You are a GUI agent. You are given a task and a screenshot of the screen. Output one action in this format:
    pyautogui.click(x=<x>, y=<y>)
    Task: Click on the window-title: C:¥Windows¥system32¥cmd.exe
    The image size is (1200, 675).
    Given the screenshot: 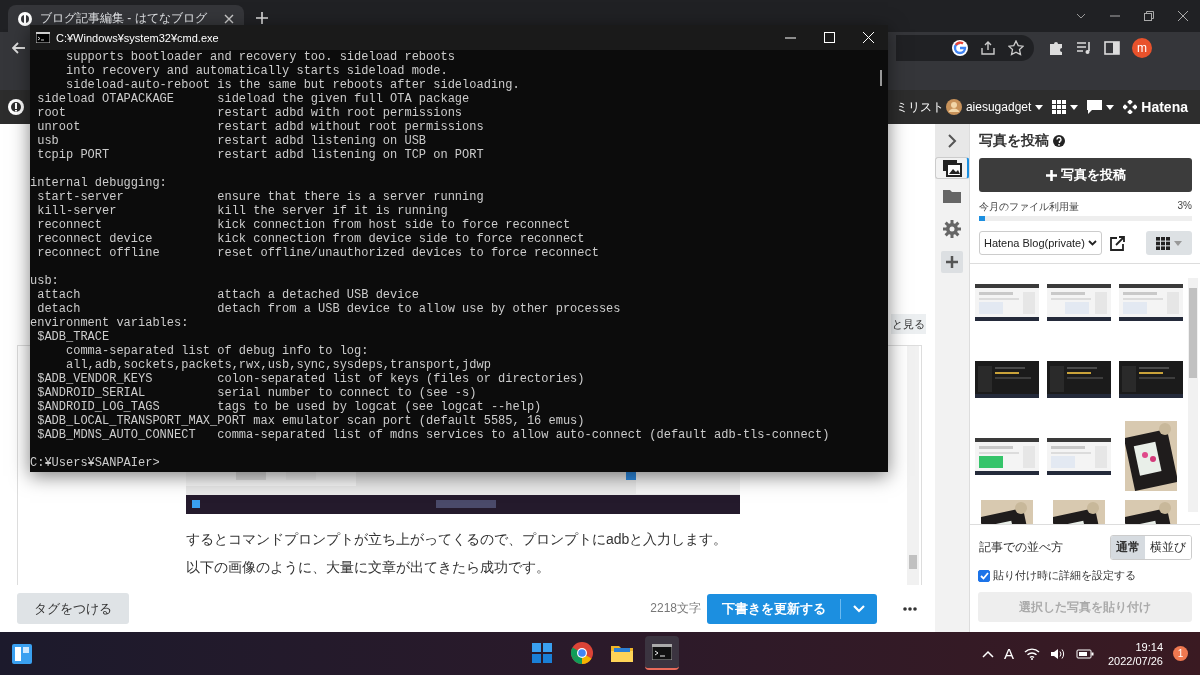 What is the action you would take?
    pyautogui.click(x=137, y=37)
    